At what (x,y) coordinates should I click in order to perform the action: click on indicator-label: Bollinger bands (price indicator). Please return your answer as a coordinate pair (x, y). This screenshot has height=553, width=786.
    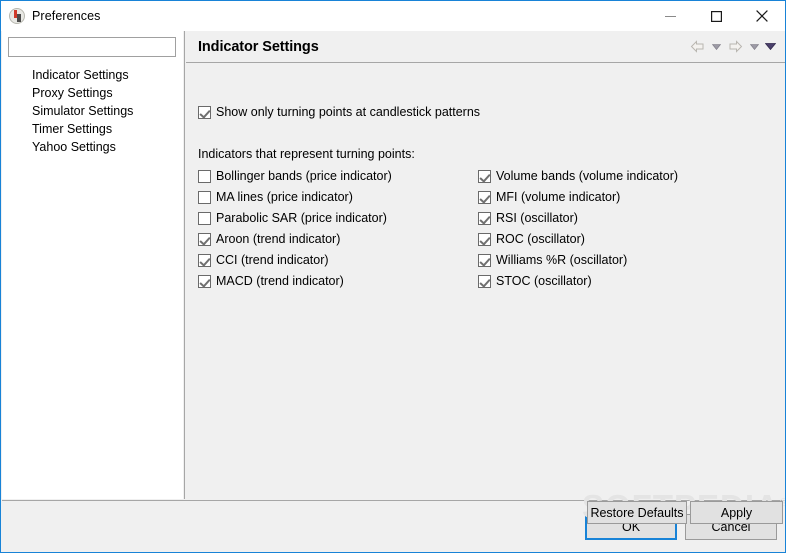
    Looking at the image, I should click on (304, 176).